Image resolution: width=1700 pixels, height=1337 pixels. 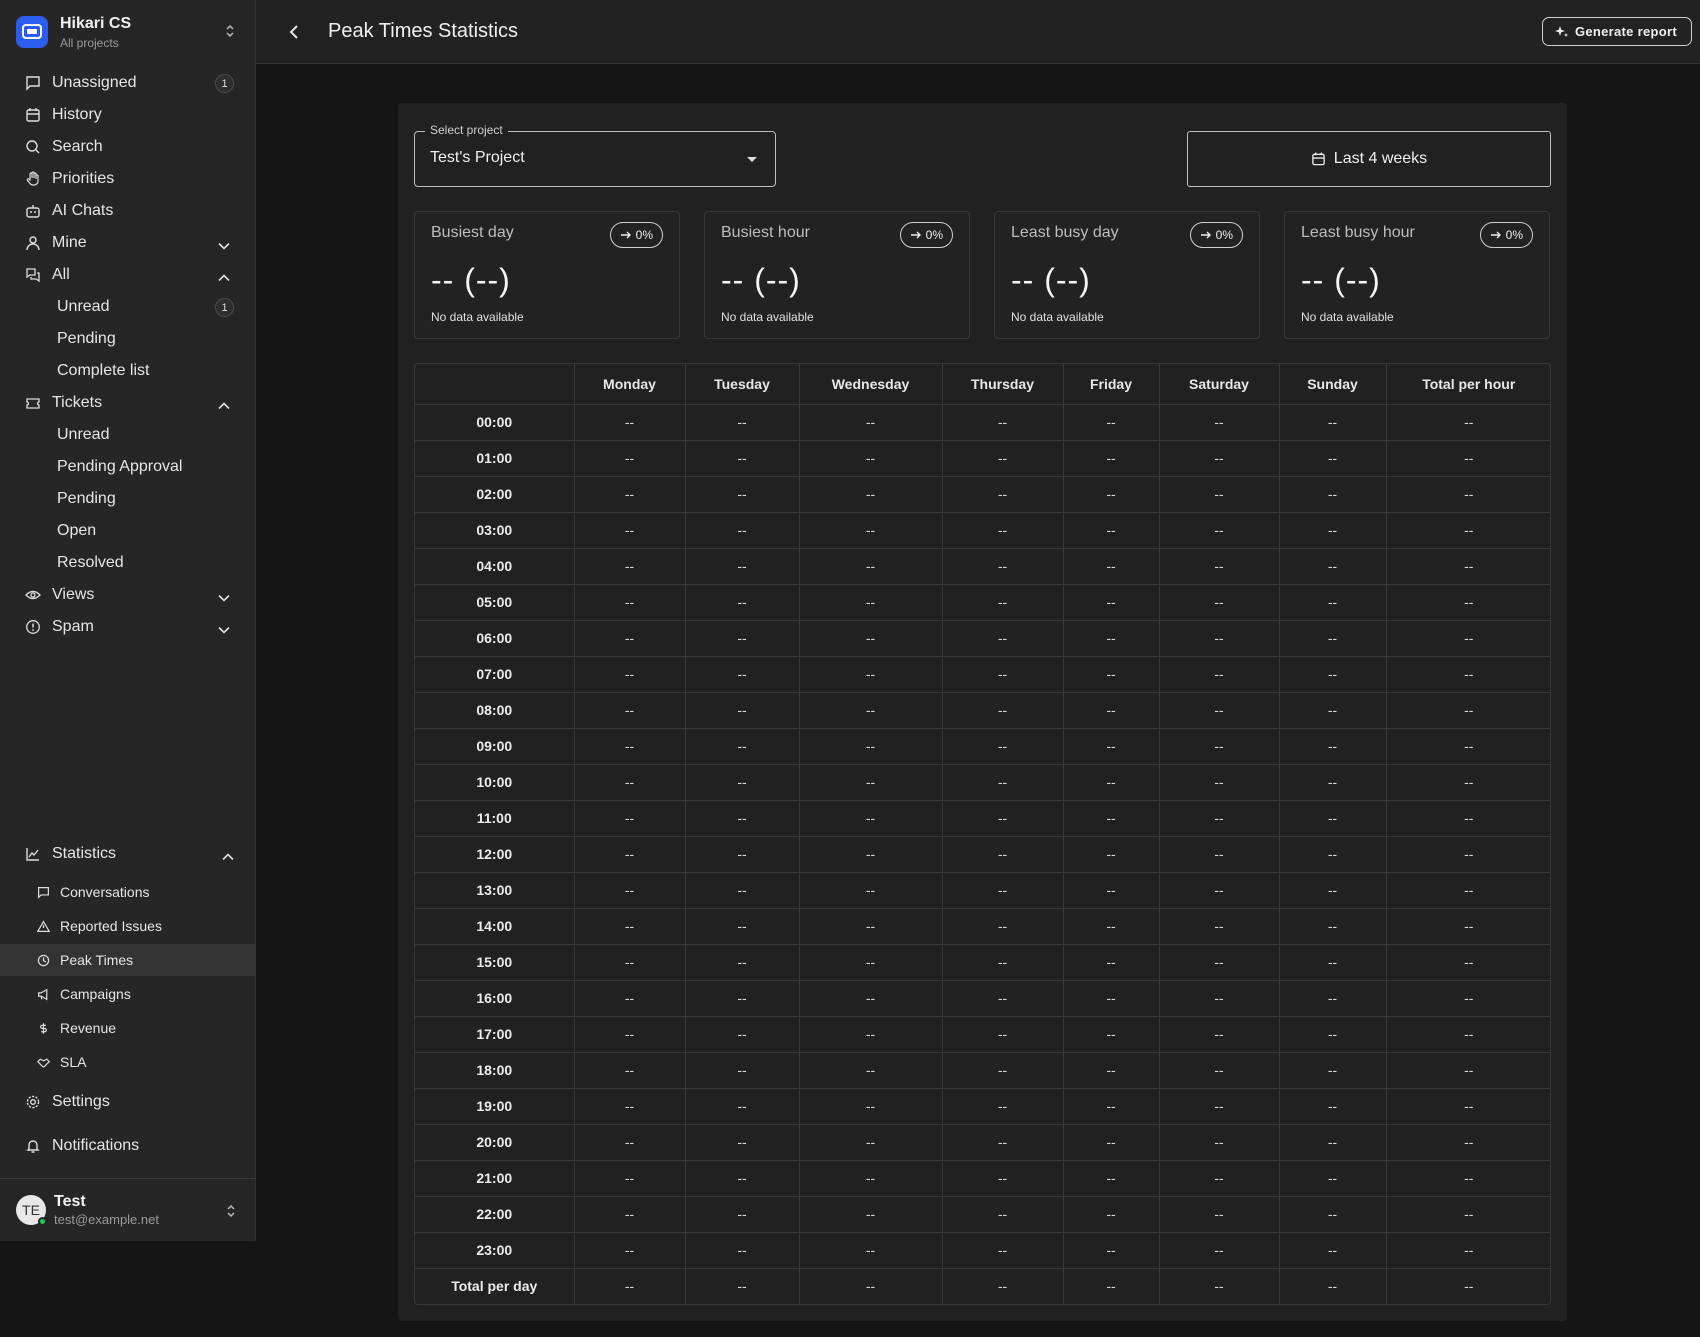 What do you see at coordinates (31, 1210) in the screenshot?
I see `avatar: TE` at bounding box center [31, 1210].